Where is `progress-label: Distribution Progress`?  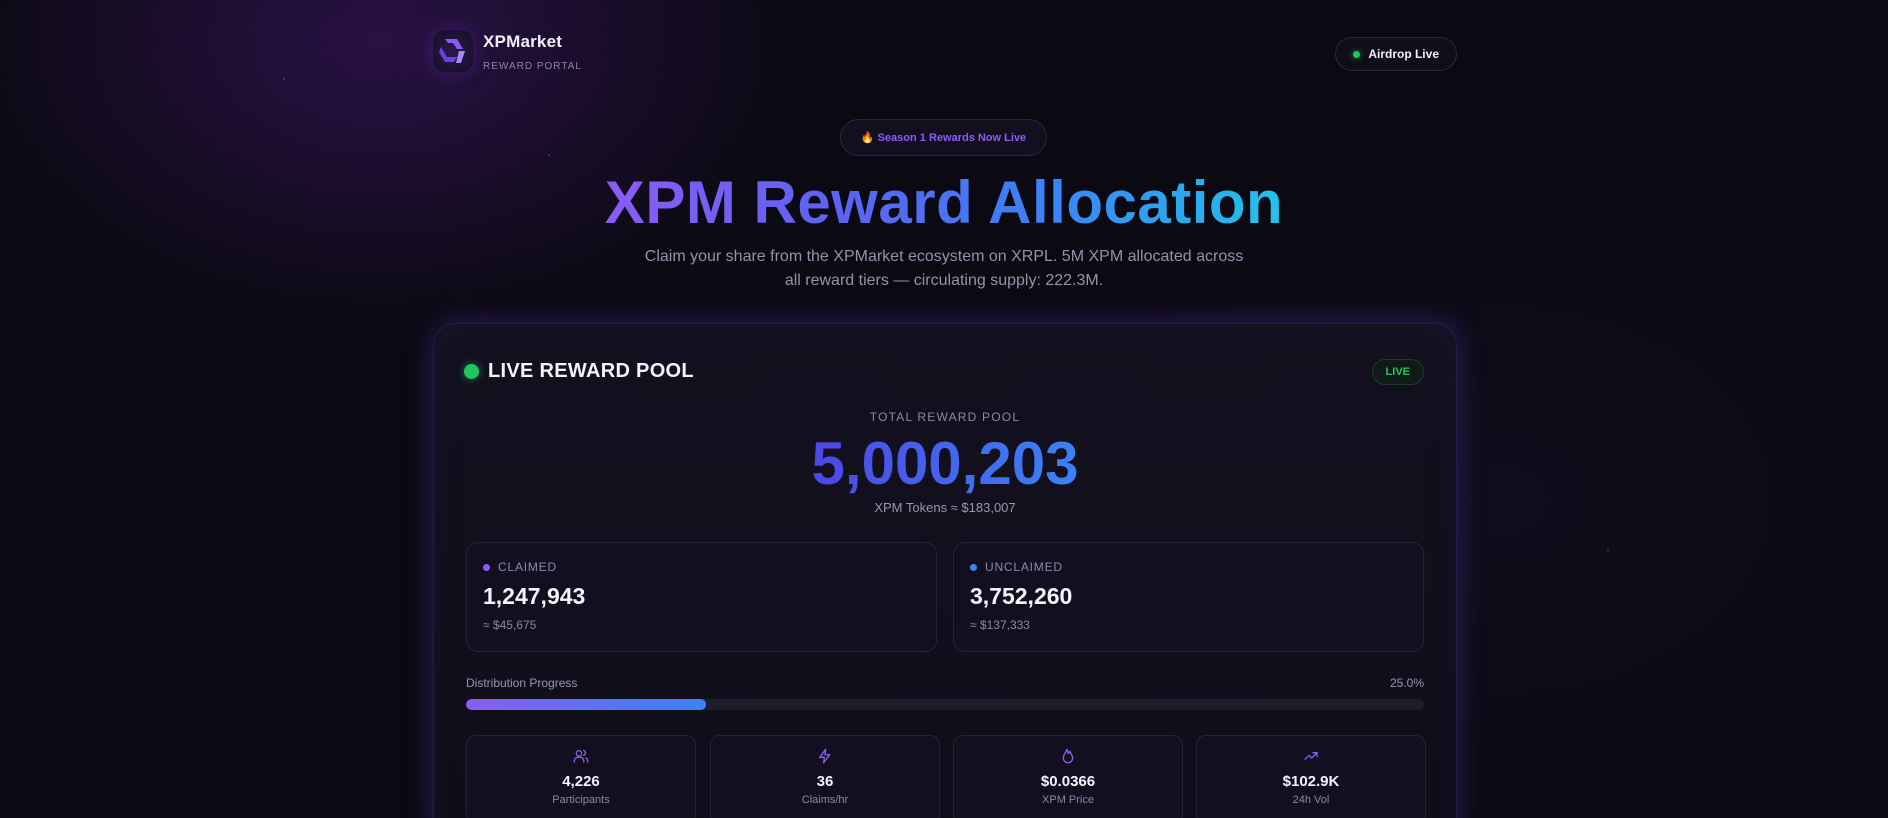 progress-label: Distribution Progress is located at coordinates (522, 683).